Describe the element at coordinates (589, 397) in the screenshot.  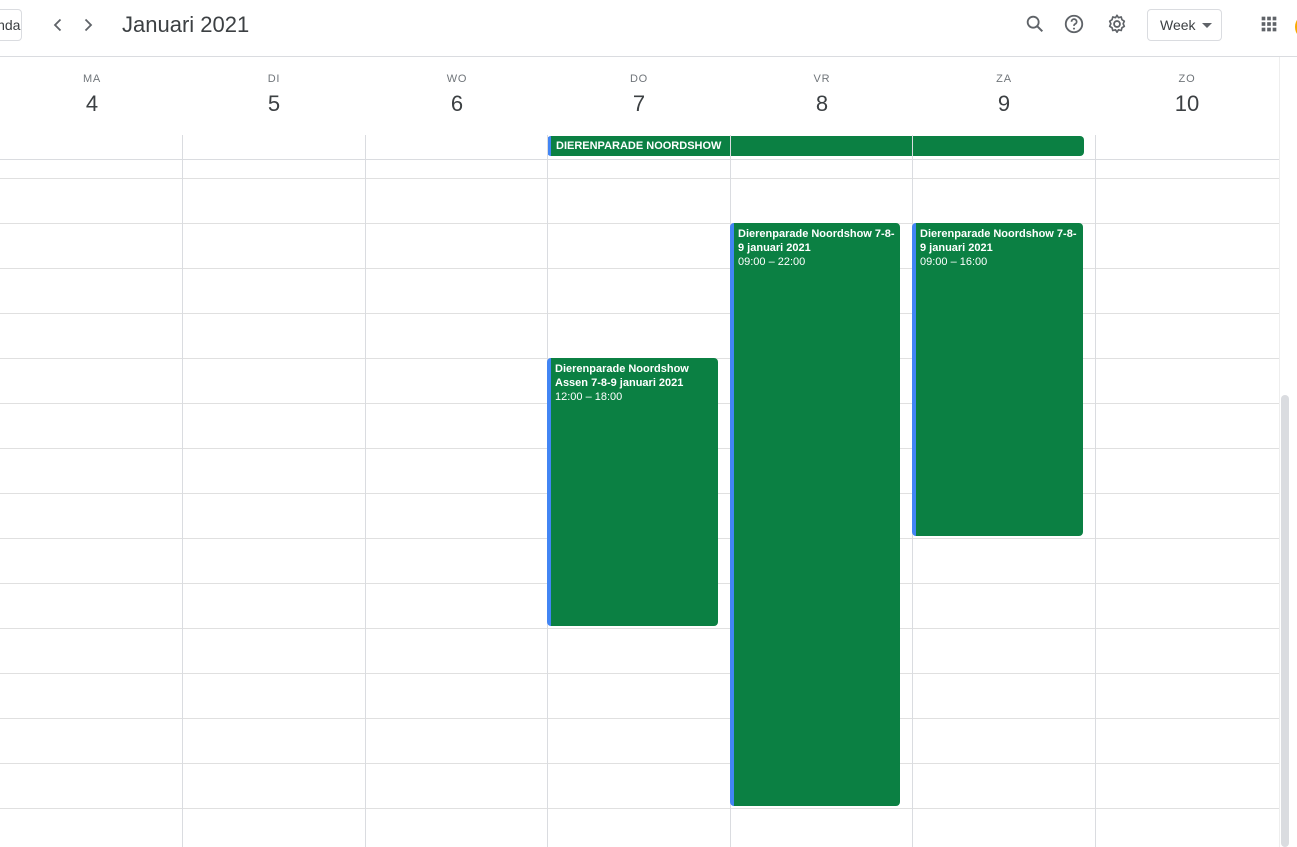
I see `event-time: 12:00 – 18:00` at that location.